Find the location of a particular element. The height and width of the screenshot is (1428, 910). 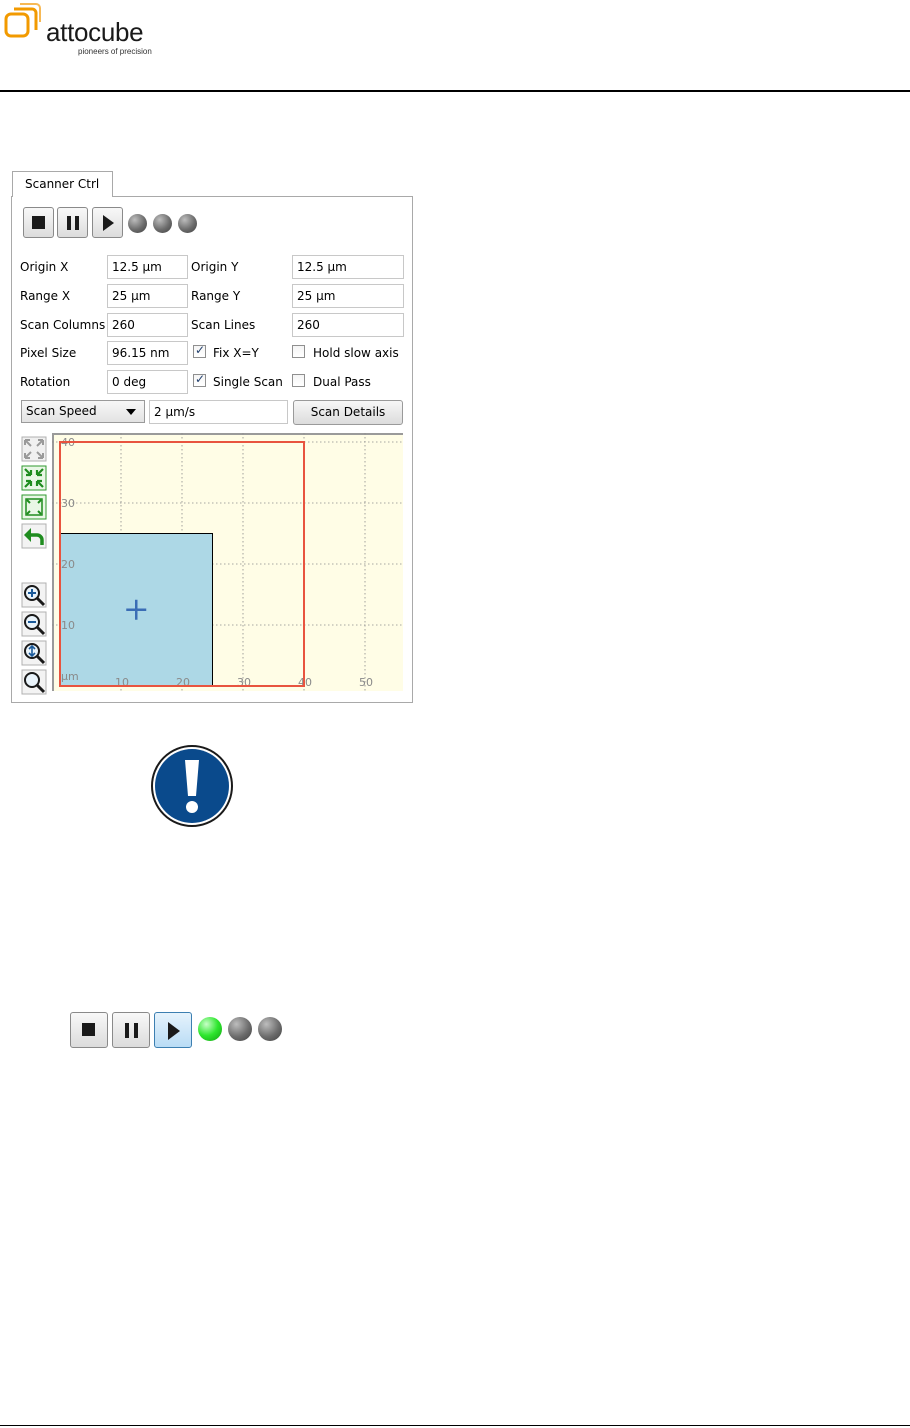

inline-stop-button is located at coordinates (89, 1030).